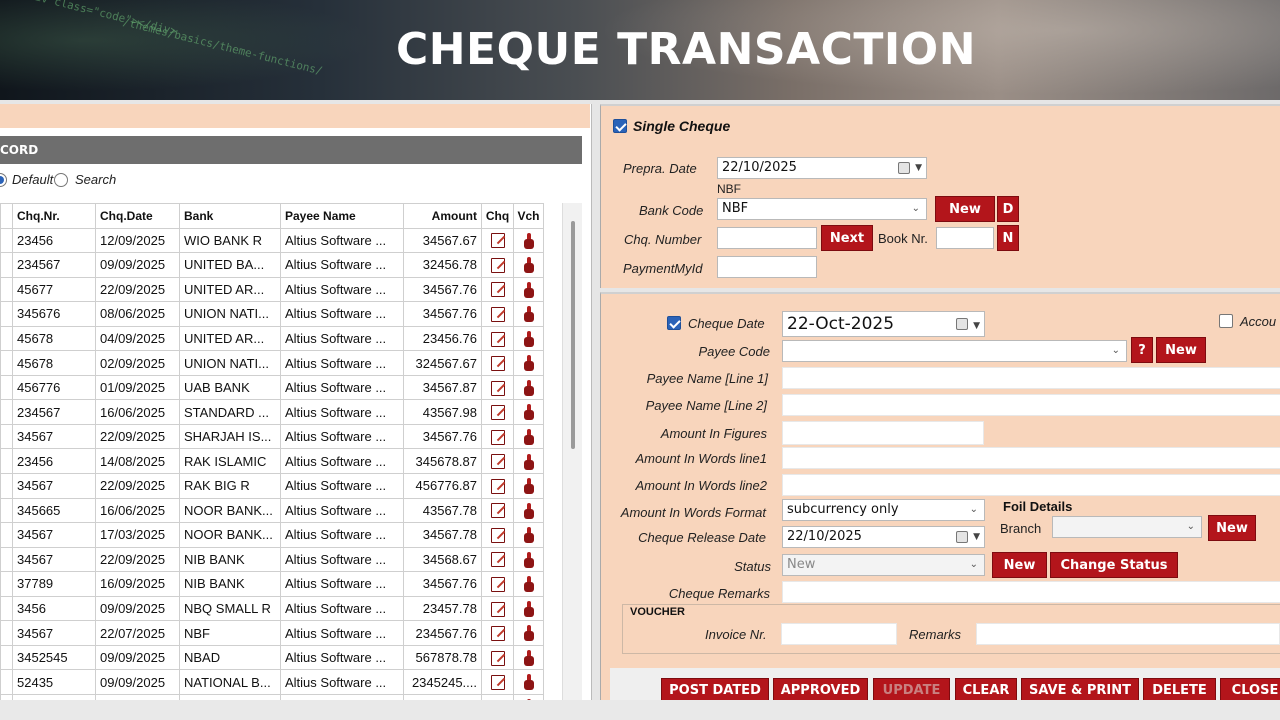  I want to click on change-status-button: Change Status, so click(1114, 565).